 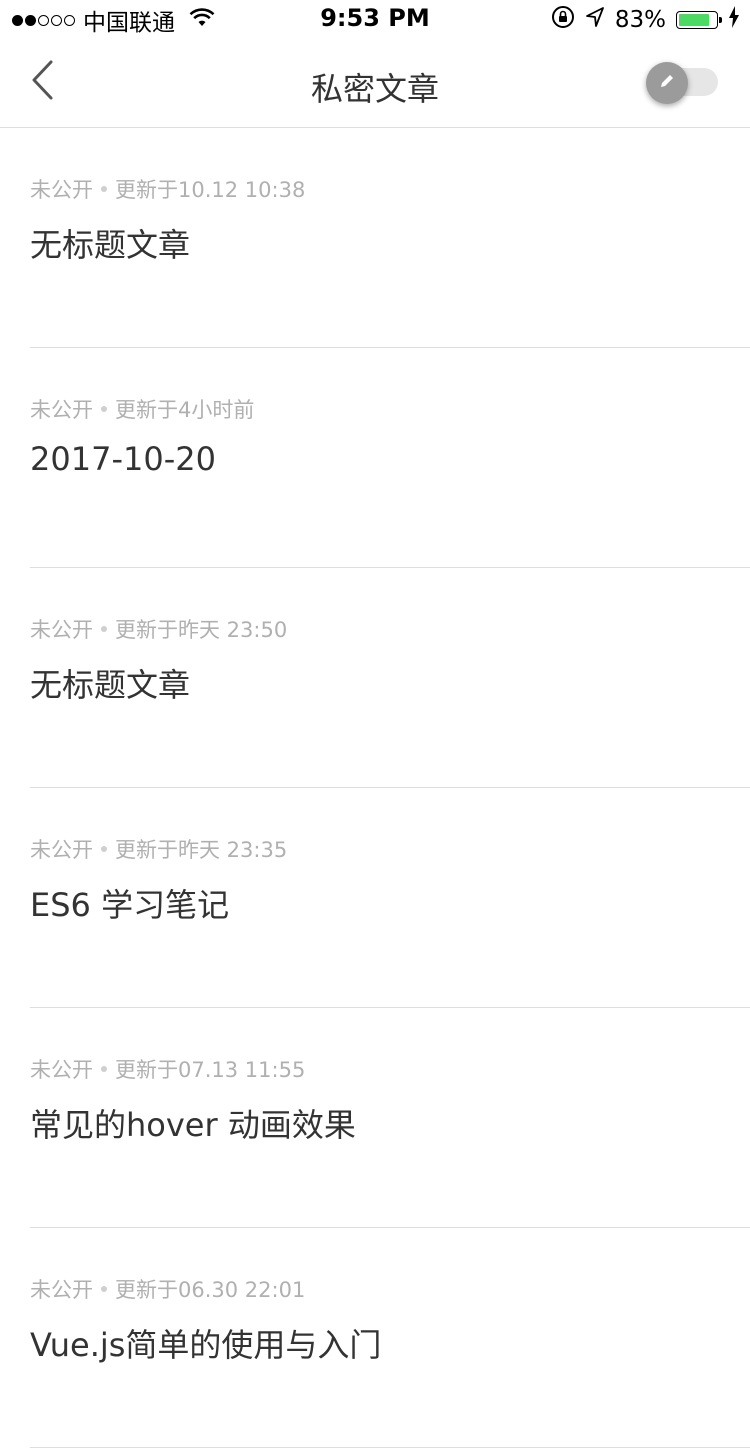 I want to click on article-meta: 未公开 更新于10.12 10:38, so click(x=167, y=189).